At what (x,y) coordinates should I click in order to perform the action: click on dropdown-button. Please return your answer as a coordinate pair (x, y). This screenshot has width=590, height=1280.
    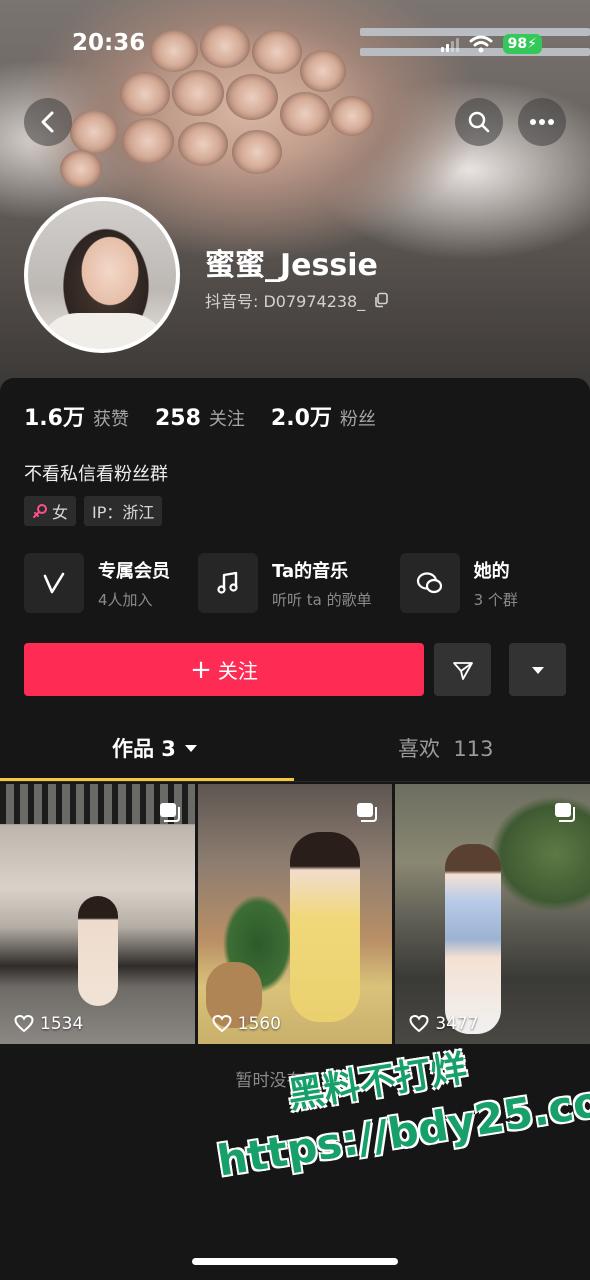
    Looking at the image, I should click on (537, 669).